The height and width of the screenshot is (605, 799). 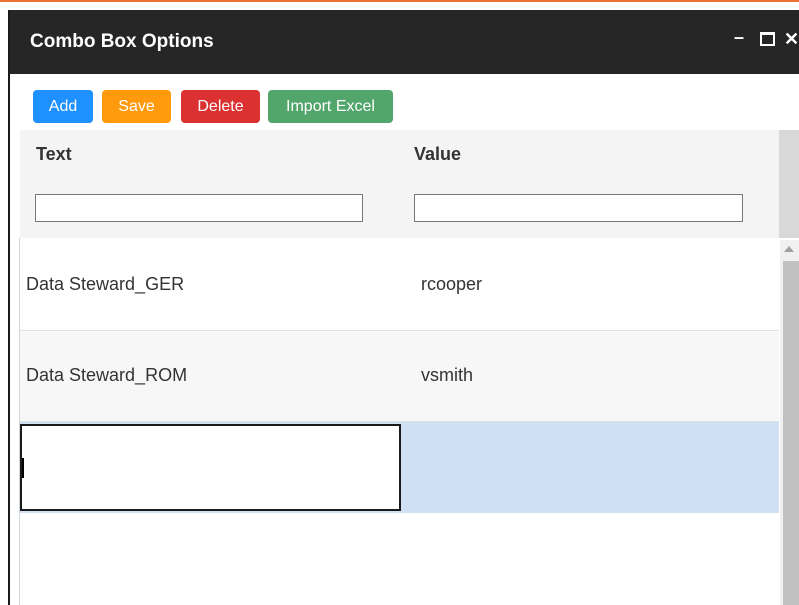 I want to click on text-cell: Data Steward_ROM, so click(x=106, y=375).